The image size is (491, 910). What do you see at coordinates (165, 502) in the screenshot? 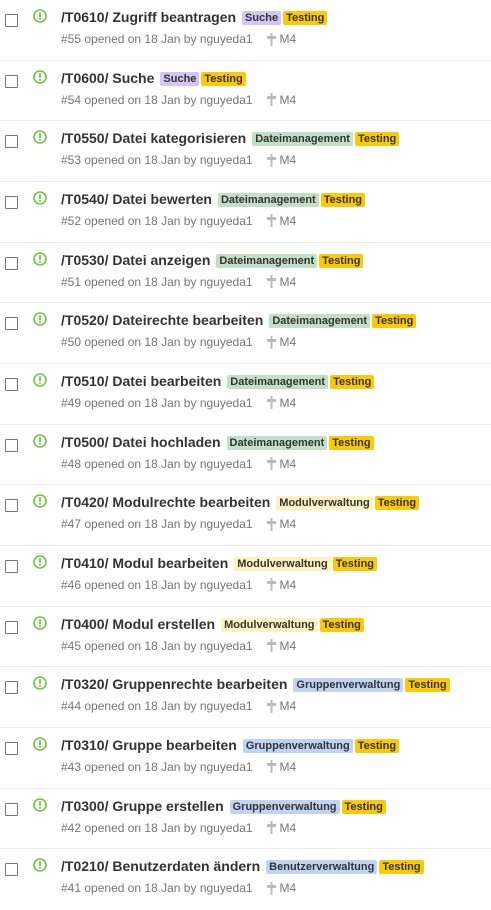
I see `issue-title-link: /T0420/ Modulrechte bearbeiten` at bounding box center [165, 502].